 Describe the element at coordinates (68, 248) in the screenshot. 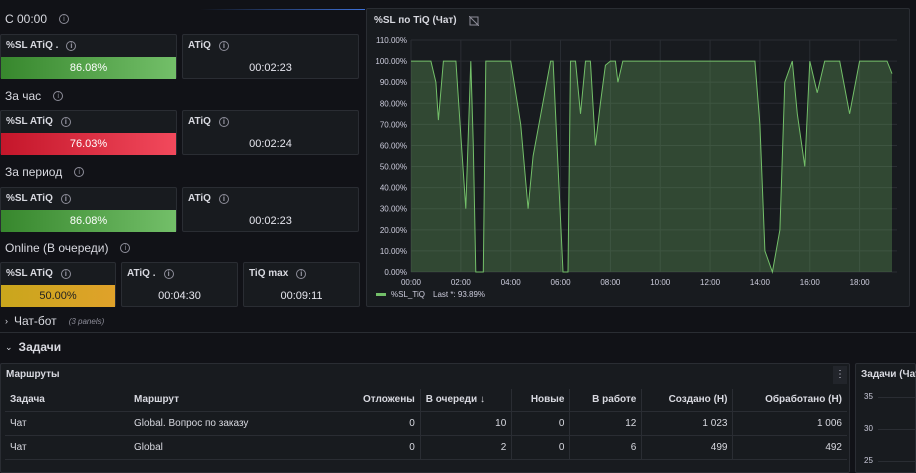

I see `row-title-online: Online (В очереди) i` at that location.